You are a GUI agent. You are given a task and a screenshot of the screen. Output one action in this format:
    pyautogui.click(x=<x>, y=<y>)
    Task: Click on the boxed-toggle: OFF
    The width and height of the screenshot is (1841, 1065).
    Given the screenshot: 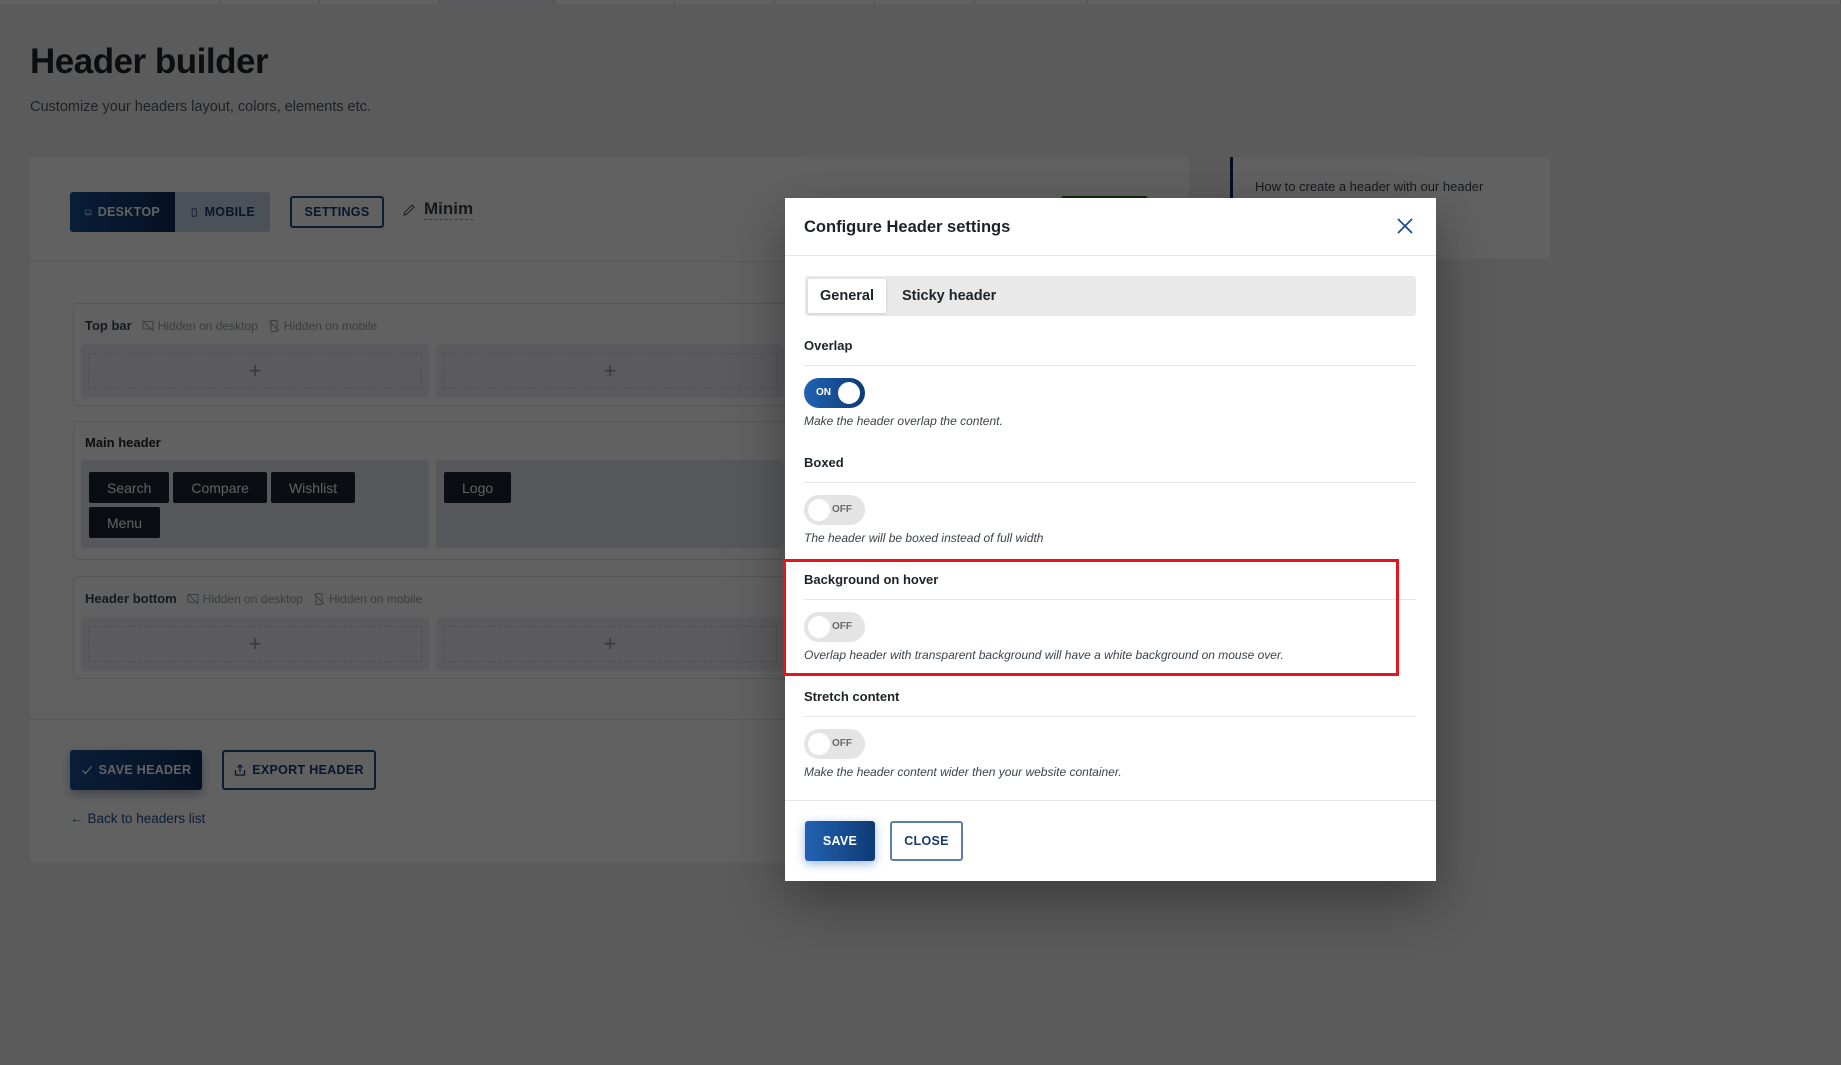 What is the action you would take?
    pyautogui.click(x=834, y=510)
    